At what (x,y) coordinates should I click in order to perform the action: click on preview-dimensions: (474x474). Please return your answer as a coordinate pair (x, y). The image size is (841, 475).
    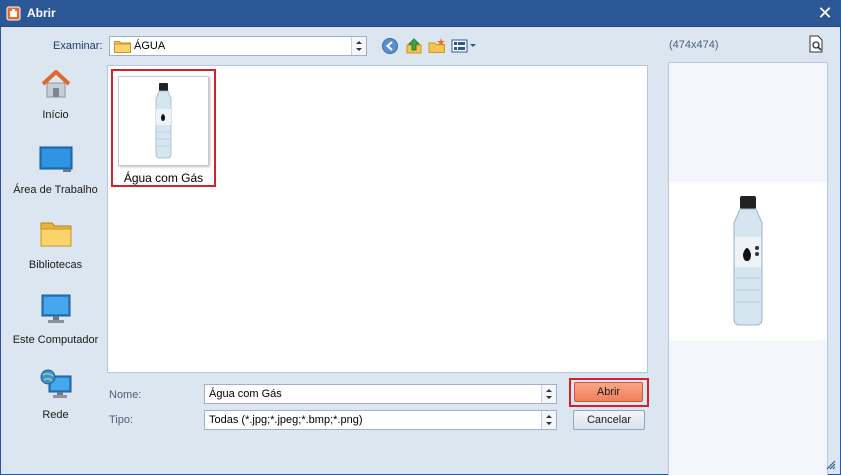
    Looking at the image, I should click on (694, 45).